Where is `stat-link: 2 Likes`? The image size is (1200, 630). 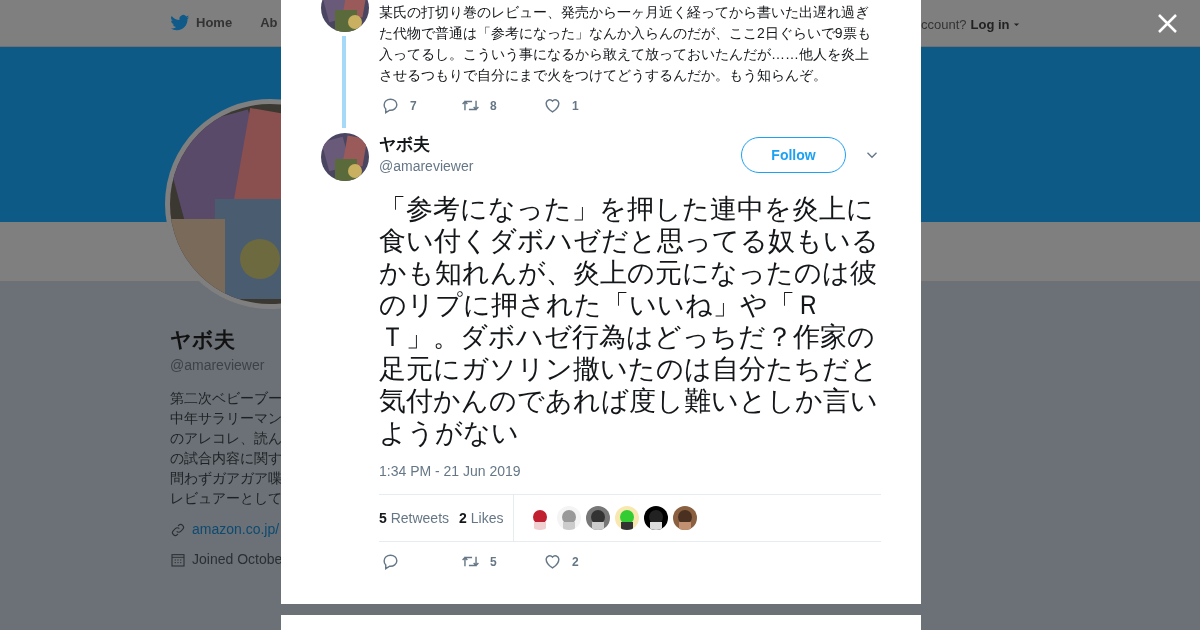
stat-link: 2 Likes is located at coordinates (481, 518).